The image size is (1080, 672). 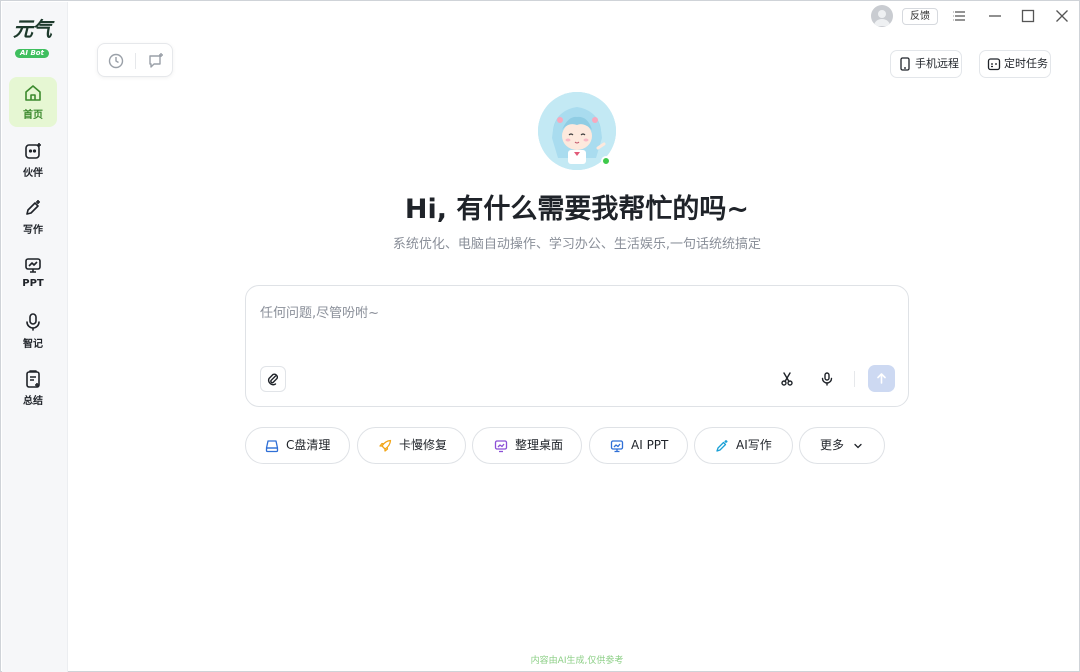 I want to click on user-avatar, so click(x=882, y=16).